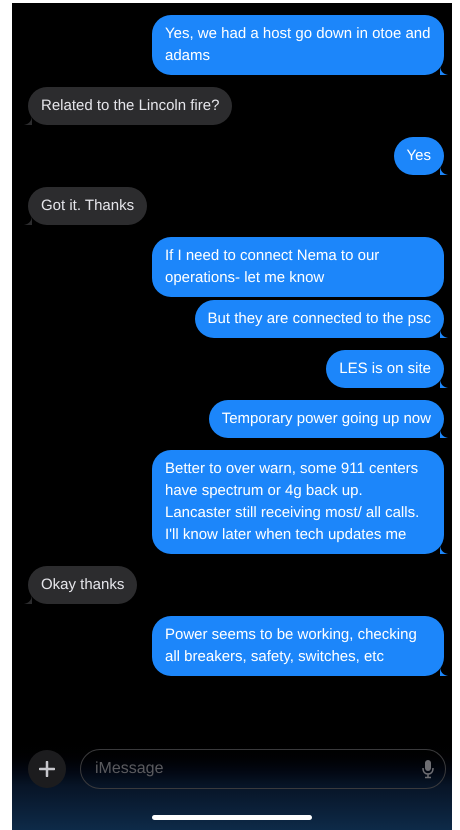 This screenshot has width=460, height=830. Describe the element at coordinates (88, 206) in the screenshot. I see `message-bubble: Got it. Thanks` at that location.